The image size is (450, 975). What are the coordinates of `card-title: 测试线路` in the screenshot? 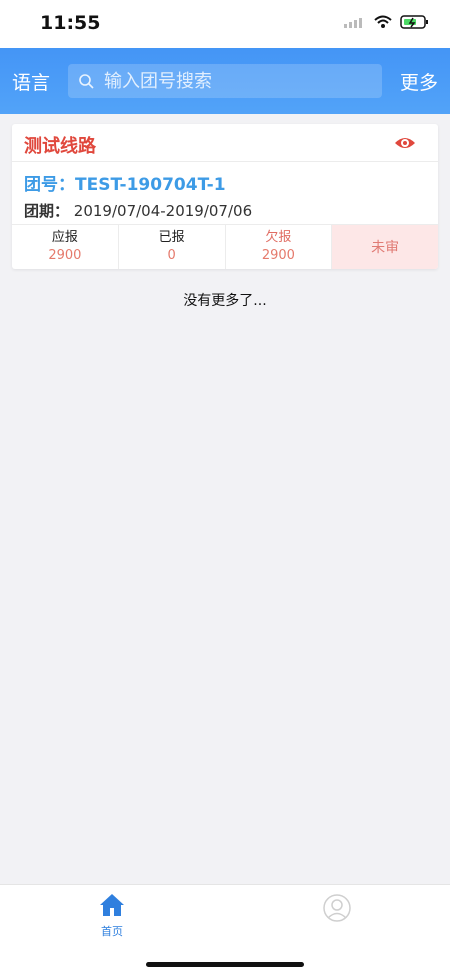 It's located at (60, 146).